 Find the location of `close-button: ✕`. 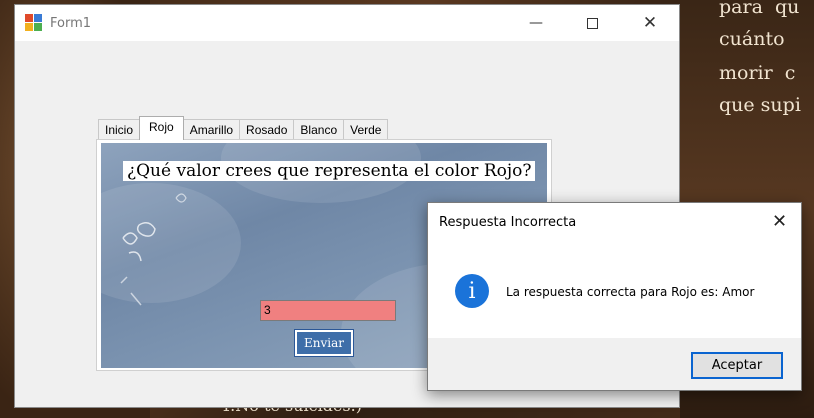

close-button: ✕ is located at coordinates (650, 23).